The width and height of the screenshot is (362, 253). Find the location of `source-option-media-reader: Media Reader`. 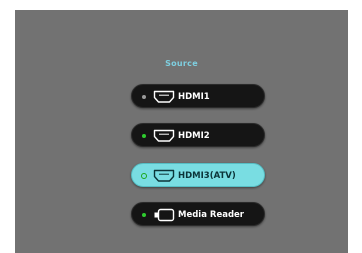

source-option-media-reader: Media Reader is located at coordinates (198, 214).